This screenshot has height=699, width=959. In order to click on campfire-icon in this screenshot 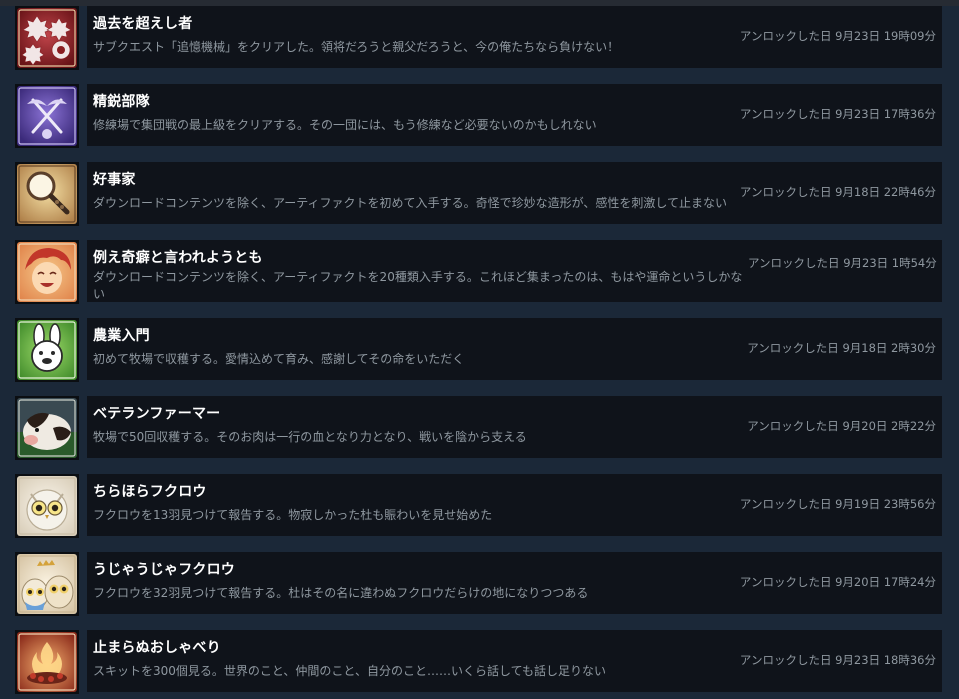, I will do `click(47, 662)`.